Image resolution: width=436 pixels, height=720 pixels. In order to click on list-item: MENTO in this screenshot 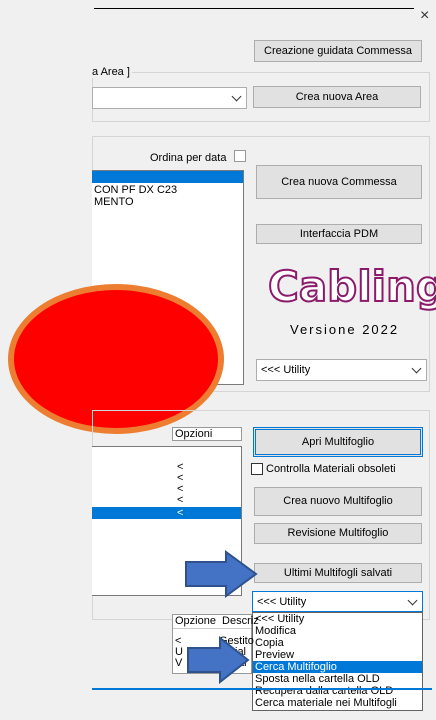, I will do `click(167, 202)`.